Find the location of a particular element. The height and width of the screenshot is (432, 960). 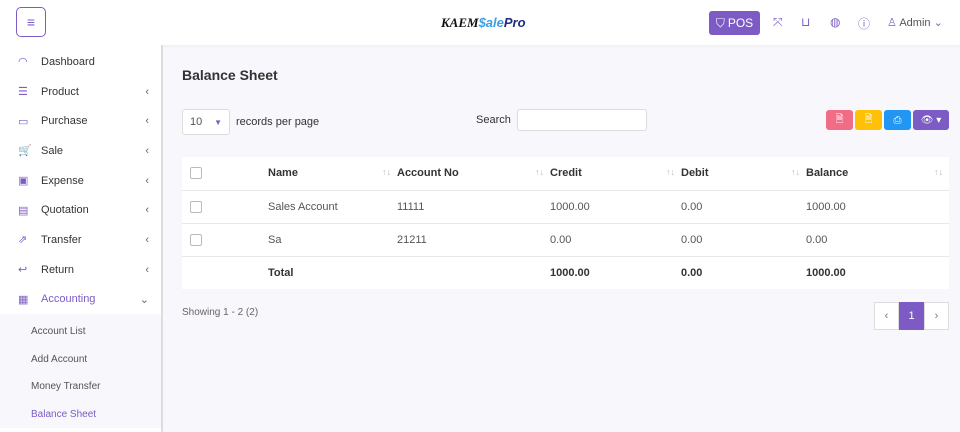

submenu-item: Balance Sheet is located at coordinates (80, 415).